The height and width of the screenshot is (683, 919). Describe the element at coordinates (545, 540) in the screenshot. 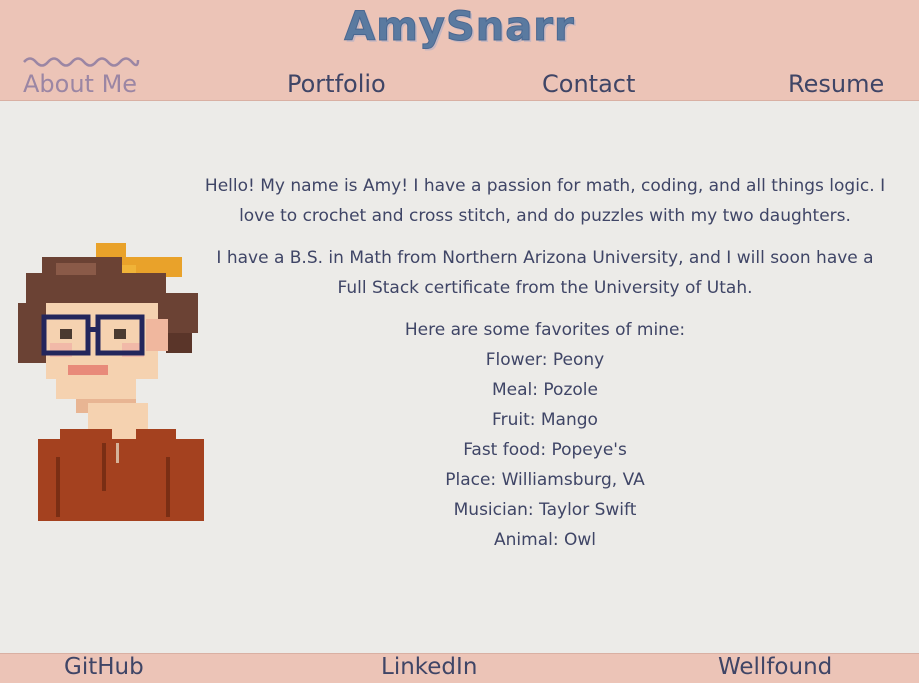

I see `favorite-item: Animal: Owl` at that location.